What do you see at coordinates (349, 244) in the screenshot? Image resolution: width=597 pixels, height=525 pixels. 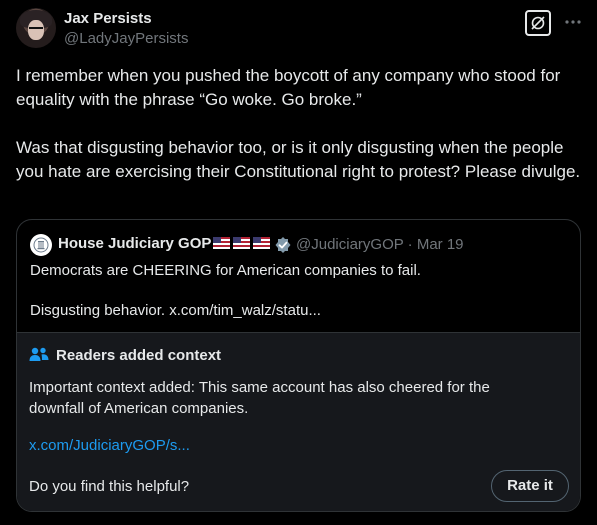 I see `quoted-handle: @JudiciaryGOP` at bounding box center [349, 244].